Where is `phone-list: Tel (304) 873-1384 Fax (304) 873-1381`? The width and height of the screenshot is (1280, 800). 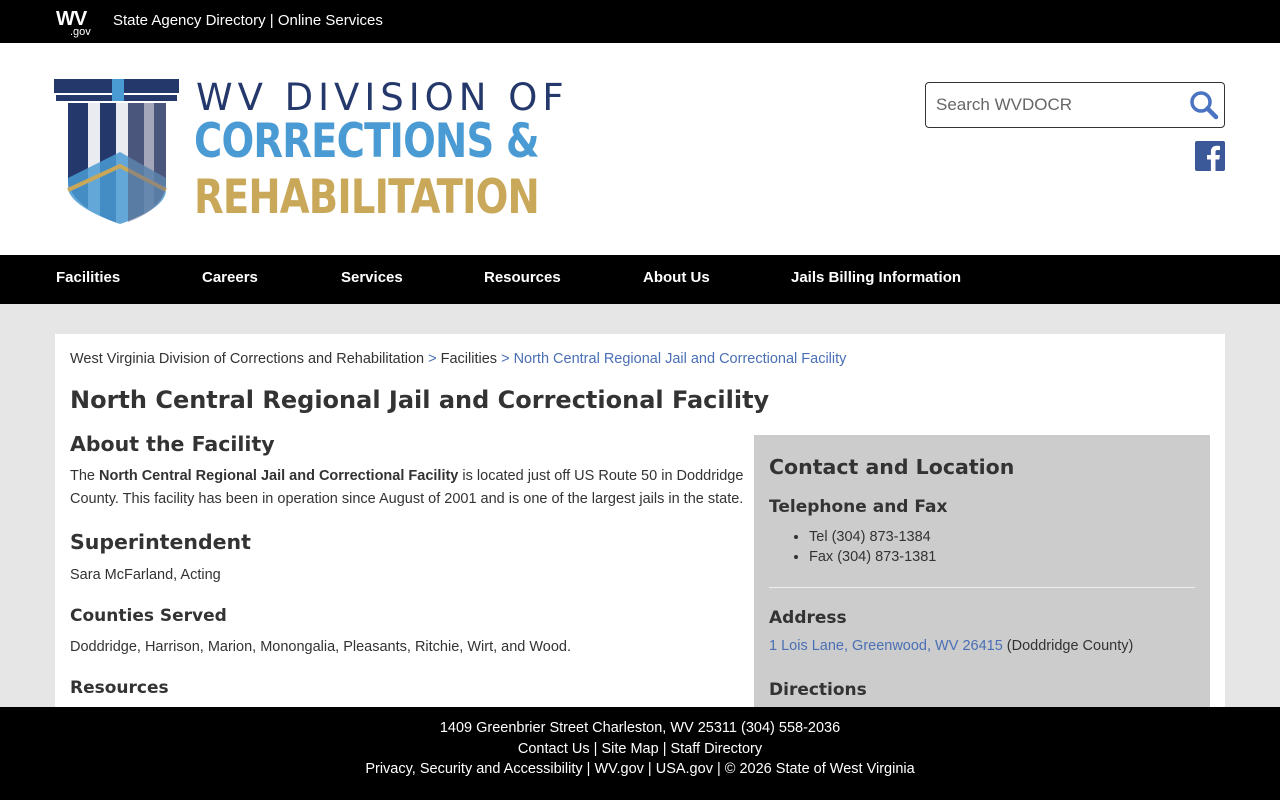 phone-list: Tel (304) 873-1384 Fax (304) 873-1381 is located at coordinates (872, 547).